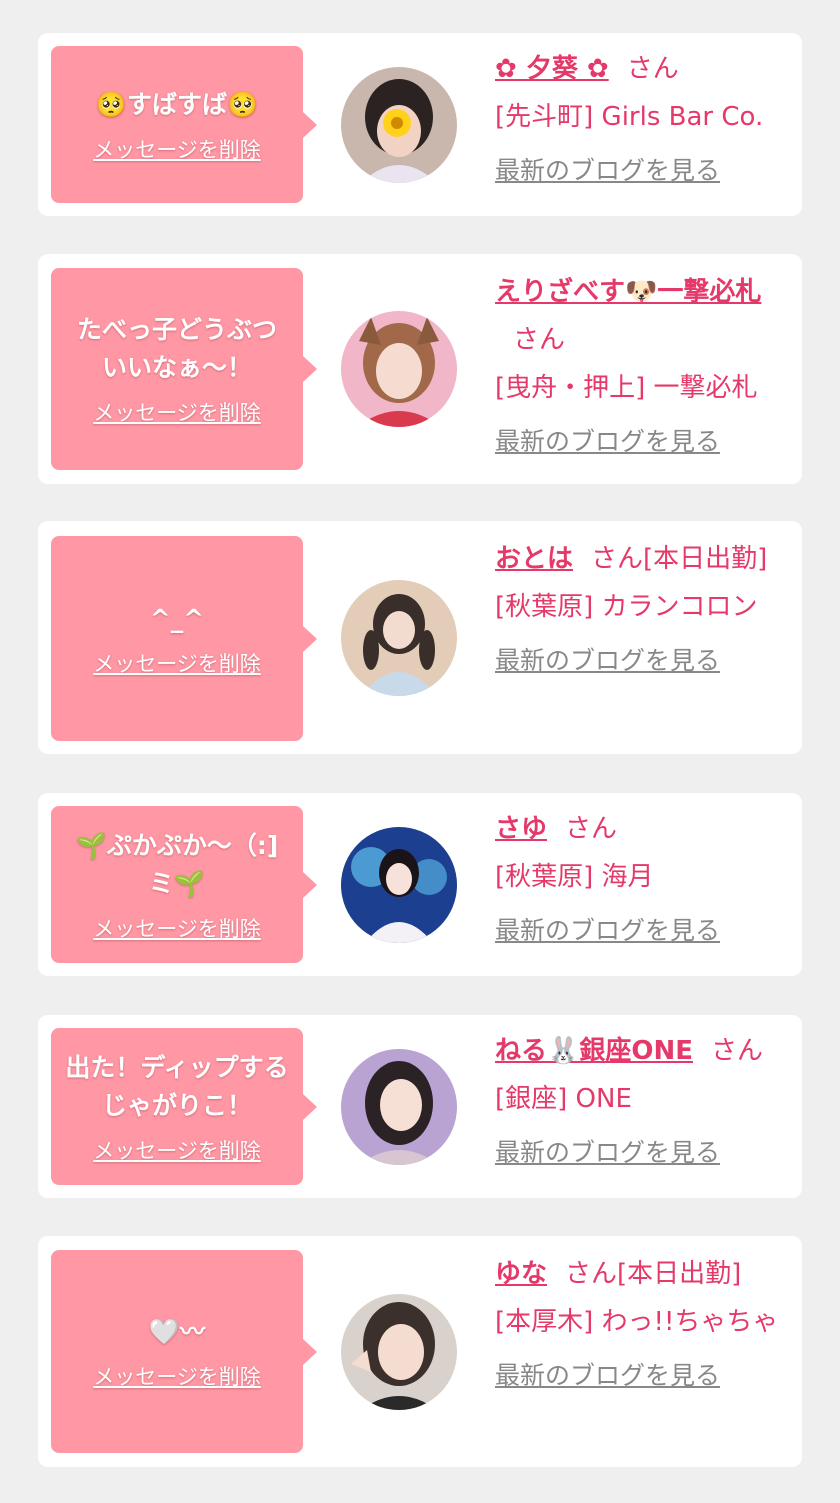 This screenshot has height=1503, width=840. Describe the element at coordinates (563, 1099) in the screenshot. I see `shop-name: [銀座] ONE` at that location.